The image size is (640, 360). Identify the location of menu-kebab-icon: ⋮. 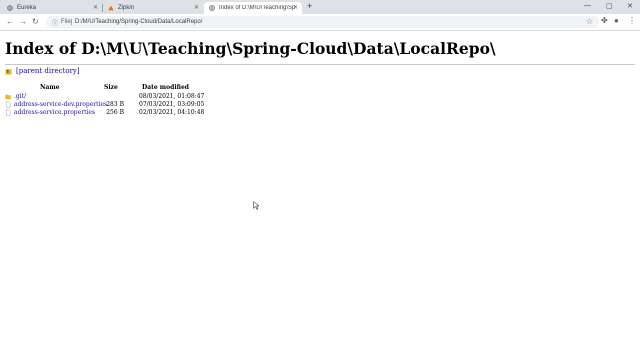
(632, 20).